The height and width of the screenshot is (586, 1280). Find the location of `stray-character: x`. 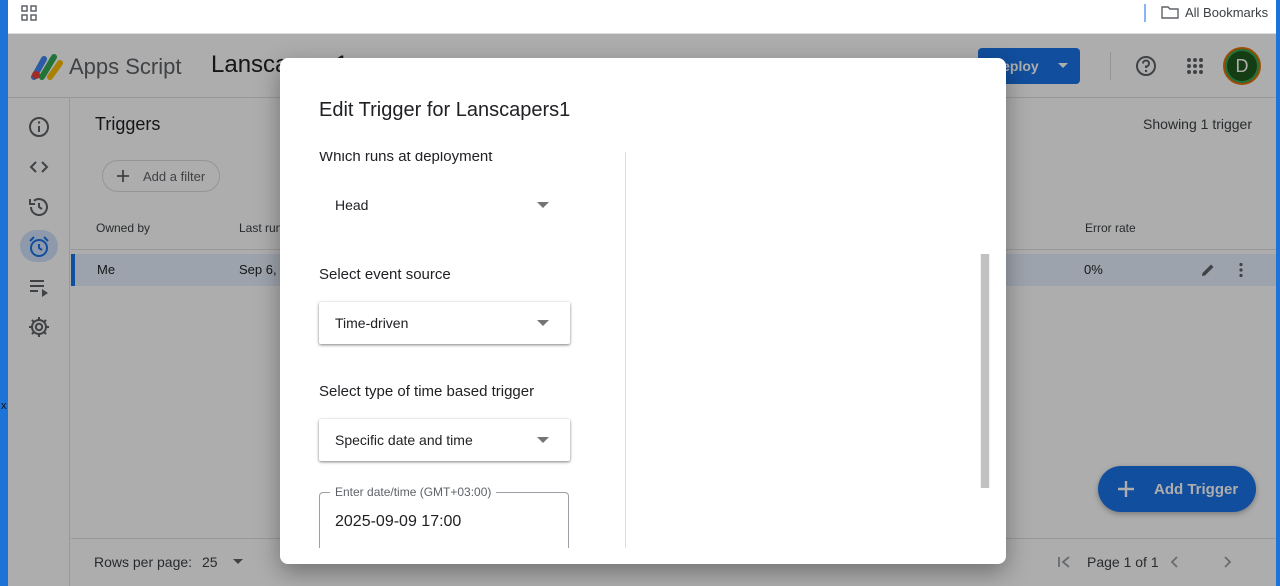

stray-character: x is located at coordinates (4, 406).